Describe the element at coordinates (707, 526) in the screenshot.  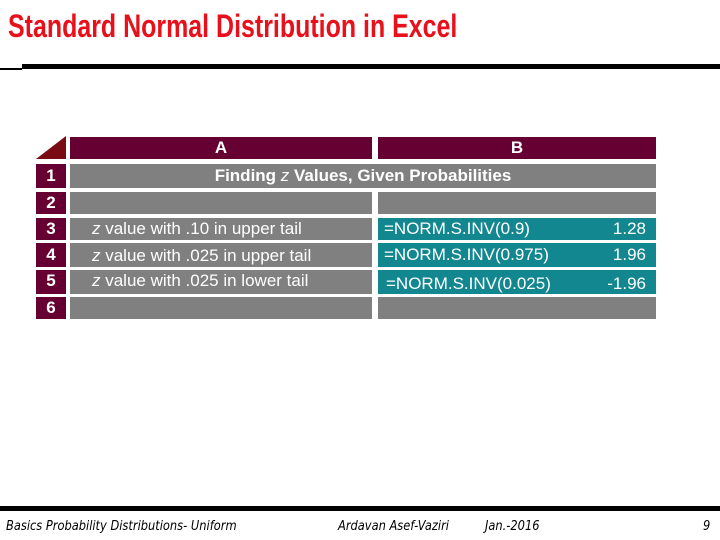
I see `page-number: 9` at that location.